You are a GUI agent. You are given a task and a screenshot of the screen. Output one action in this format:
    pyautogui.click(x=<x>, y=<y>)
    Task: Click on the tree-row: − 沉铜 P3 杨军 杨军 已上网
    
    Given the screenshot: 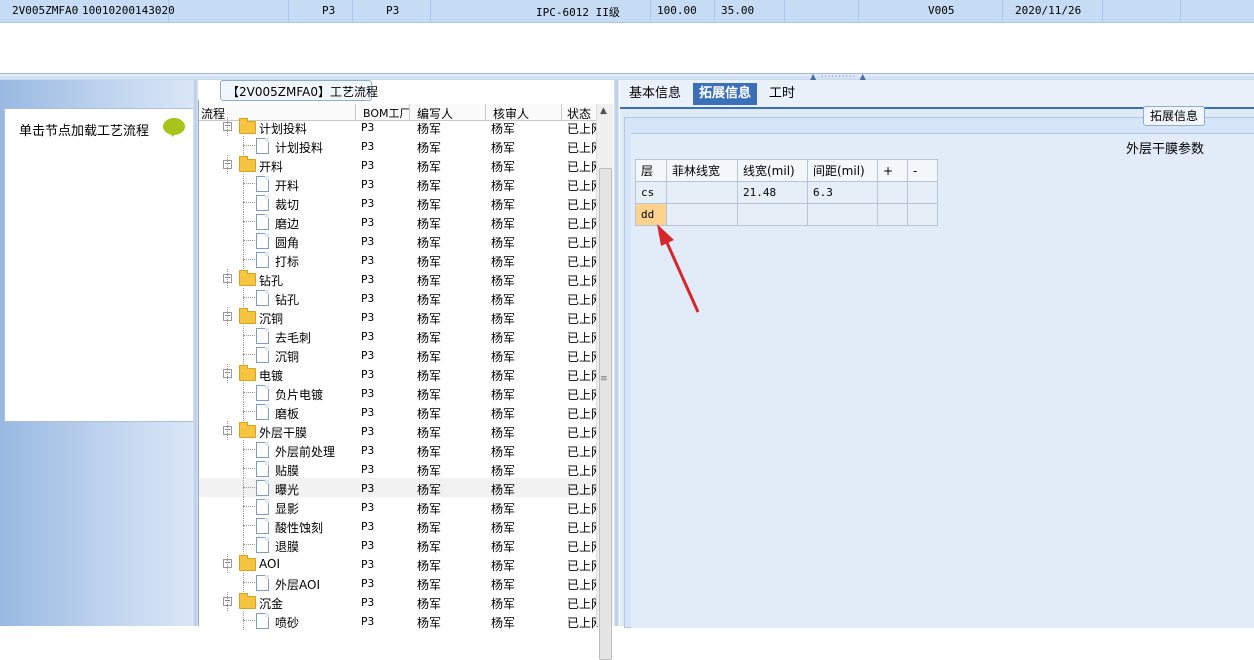 What is the action you would take?
    pyautogui.click(x=401, y=316)
    